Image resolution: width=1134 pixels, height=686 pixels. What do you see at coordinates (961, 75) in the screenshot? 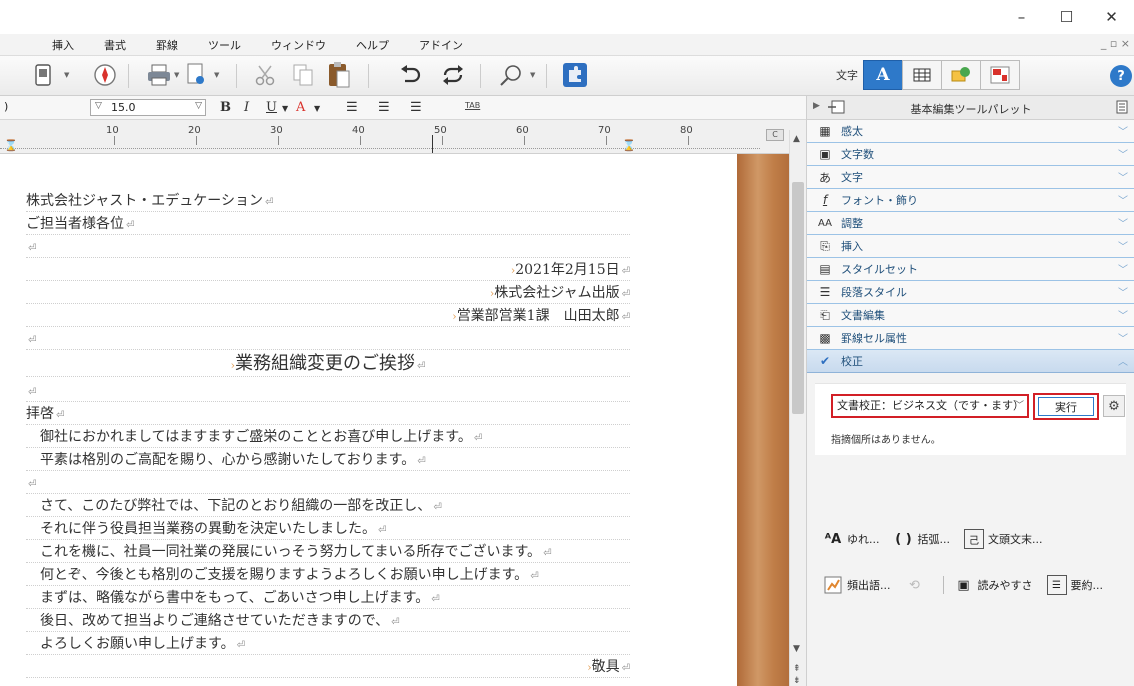
I see `mode-graphic-button` at bounding box center [961, 75].